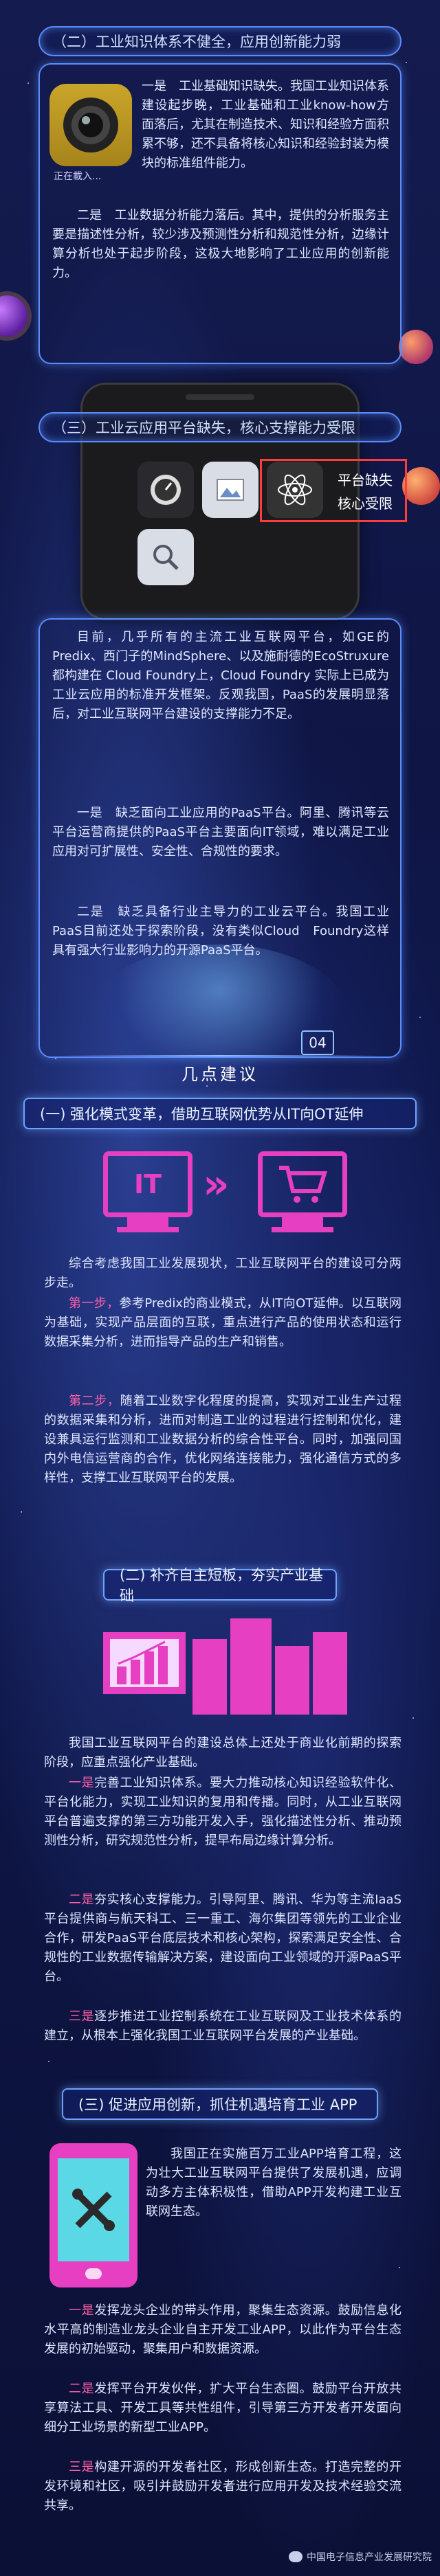  What do you see at coordinates (223, 1753) in the screenshot?
I see `suggestion-2-paragraph-1: 我国工业互联网平台的建设总体上还处于商业化前期的探索阶段，应重点强化产业基础。` at bounding box center [223, 1753].